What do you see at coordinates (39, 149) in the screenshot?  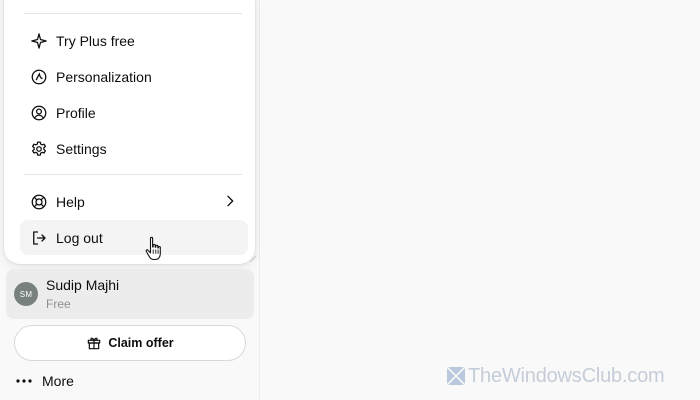 I see `gear-icon` at bounding box center [39, 149].